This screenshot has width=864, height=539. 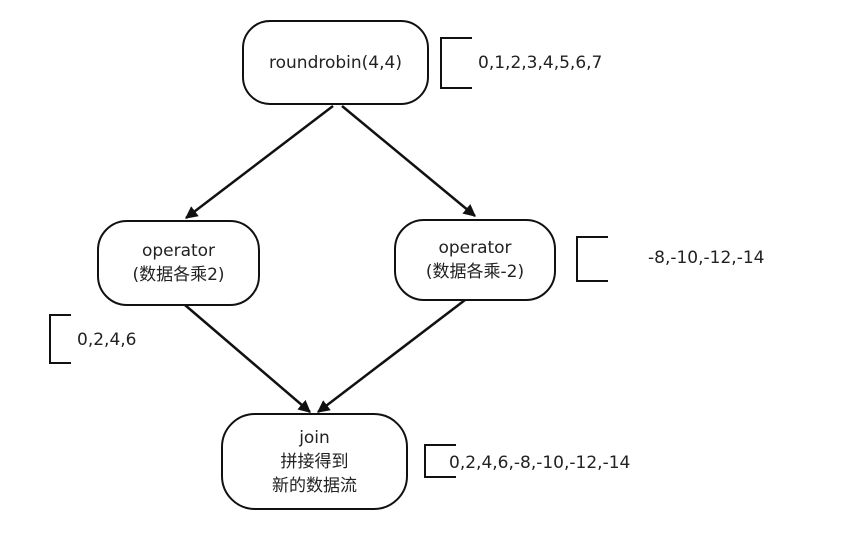 I want to click on join-output-values: 0,2,4,6,-8,-10,-12,-14, so click(x=540, y=463).